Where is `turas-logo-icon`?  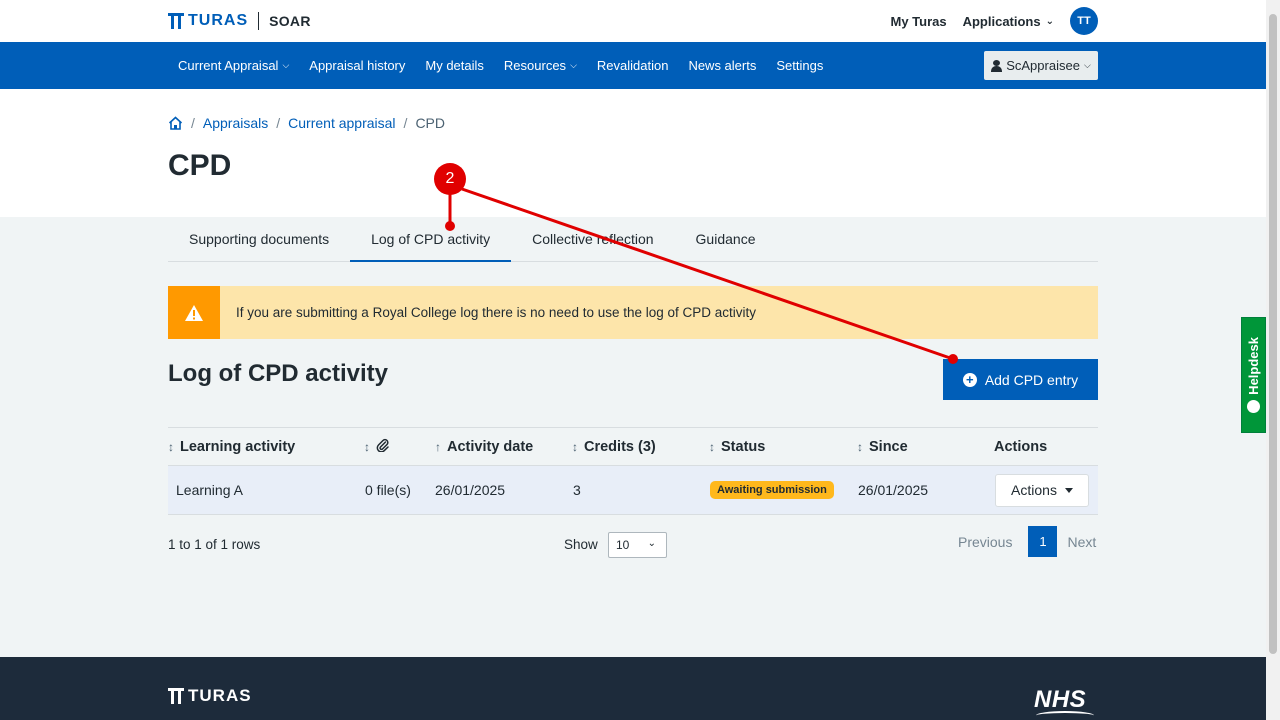
turas-logo-icon is located at coordinates (176, 696).